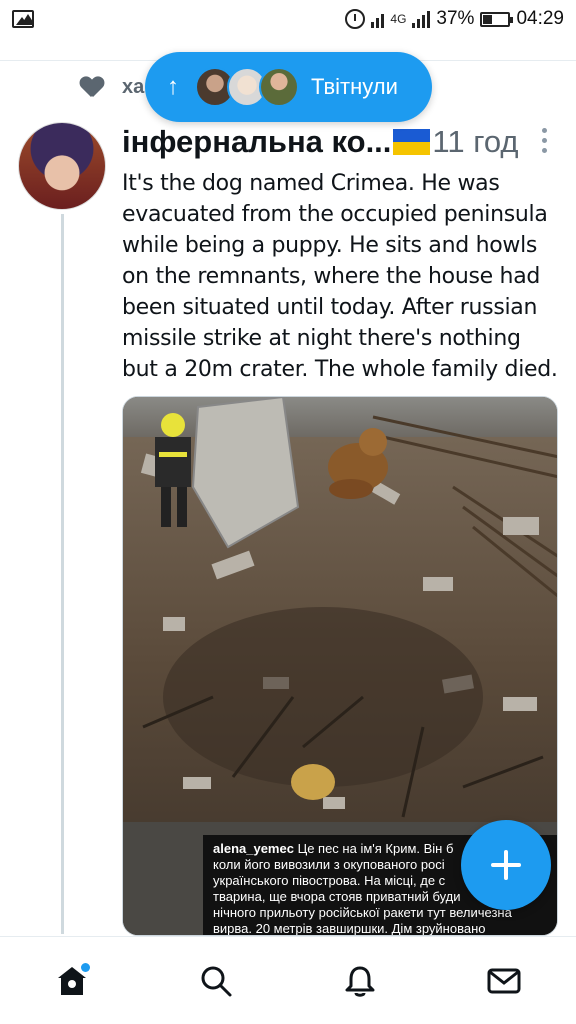  I want to click on status-bar: 4G 37% 04:29, so click(288, 19).